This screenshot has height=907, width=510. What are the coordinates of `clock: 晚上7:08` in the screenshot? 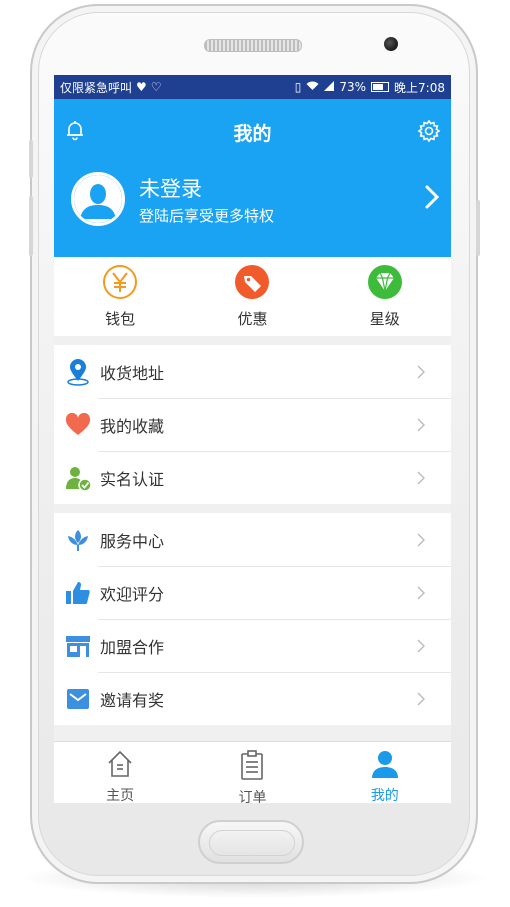 It's located at (419, 87).